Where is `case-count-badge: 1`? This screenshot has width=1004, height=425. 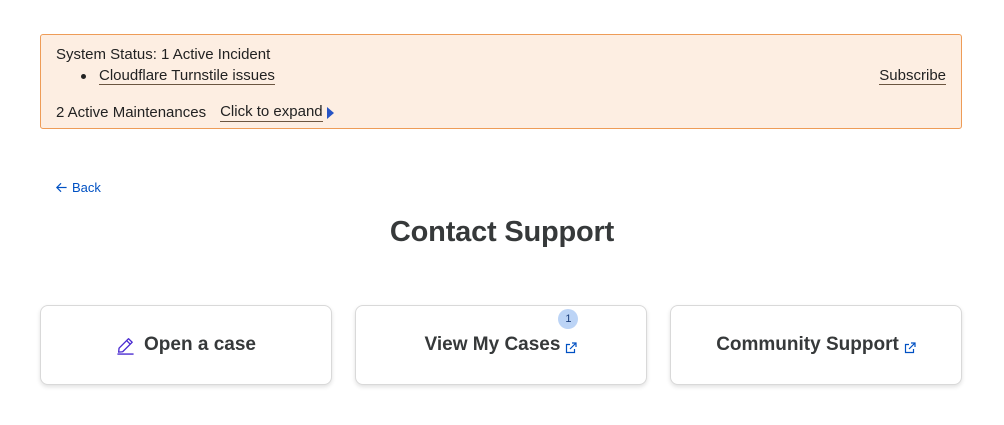 case-count-badge: 1 is located at coordinates (568, 319).